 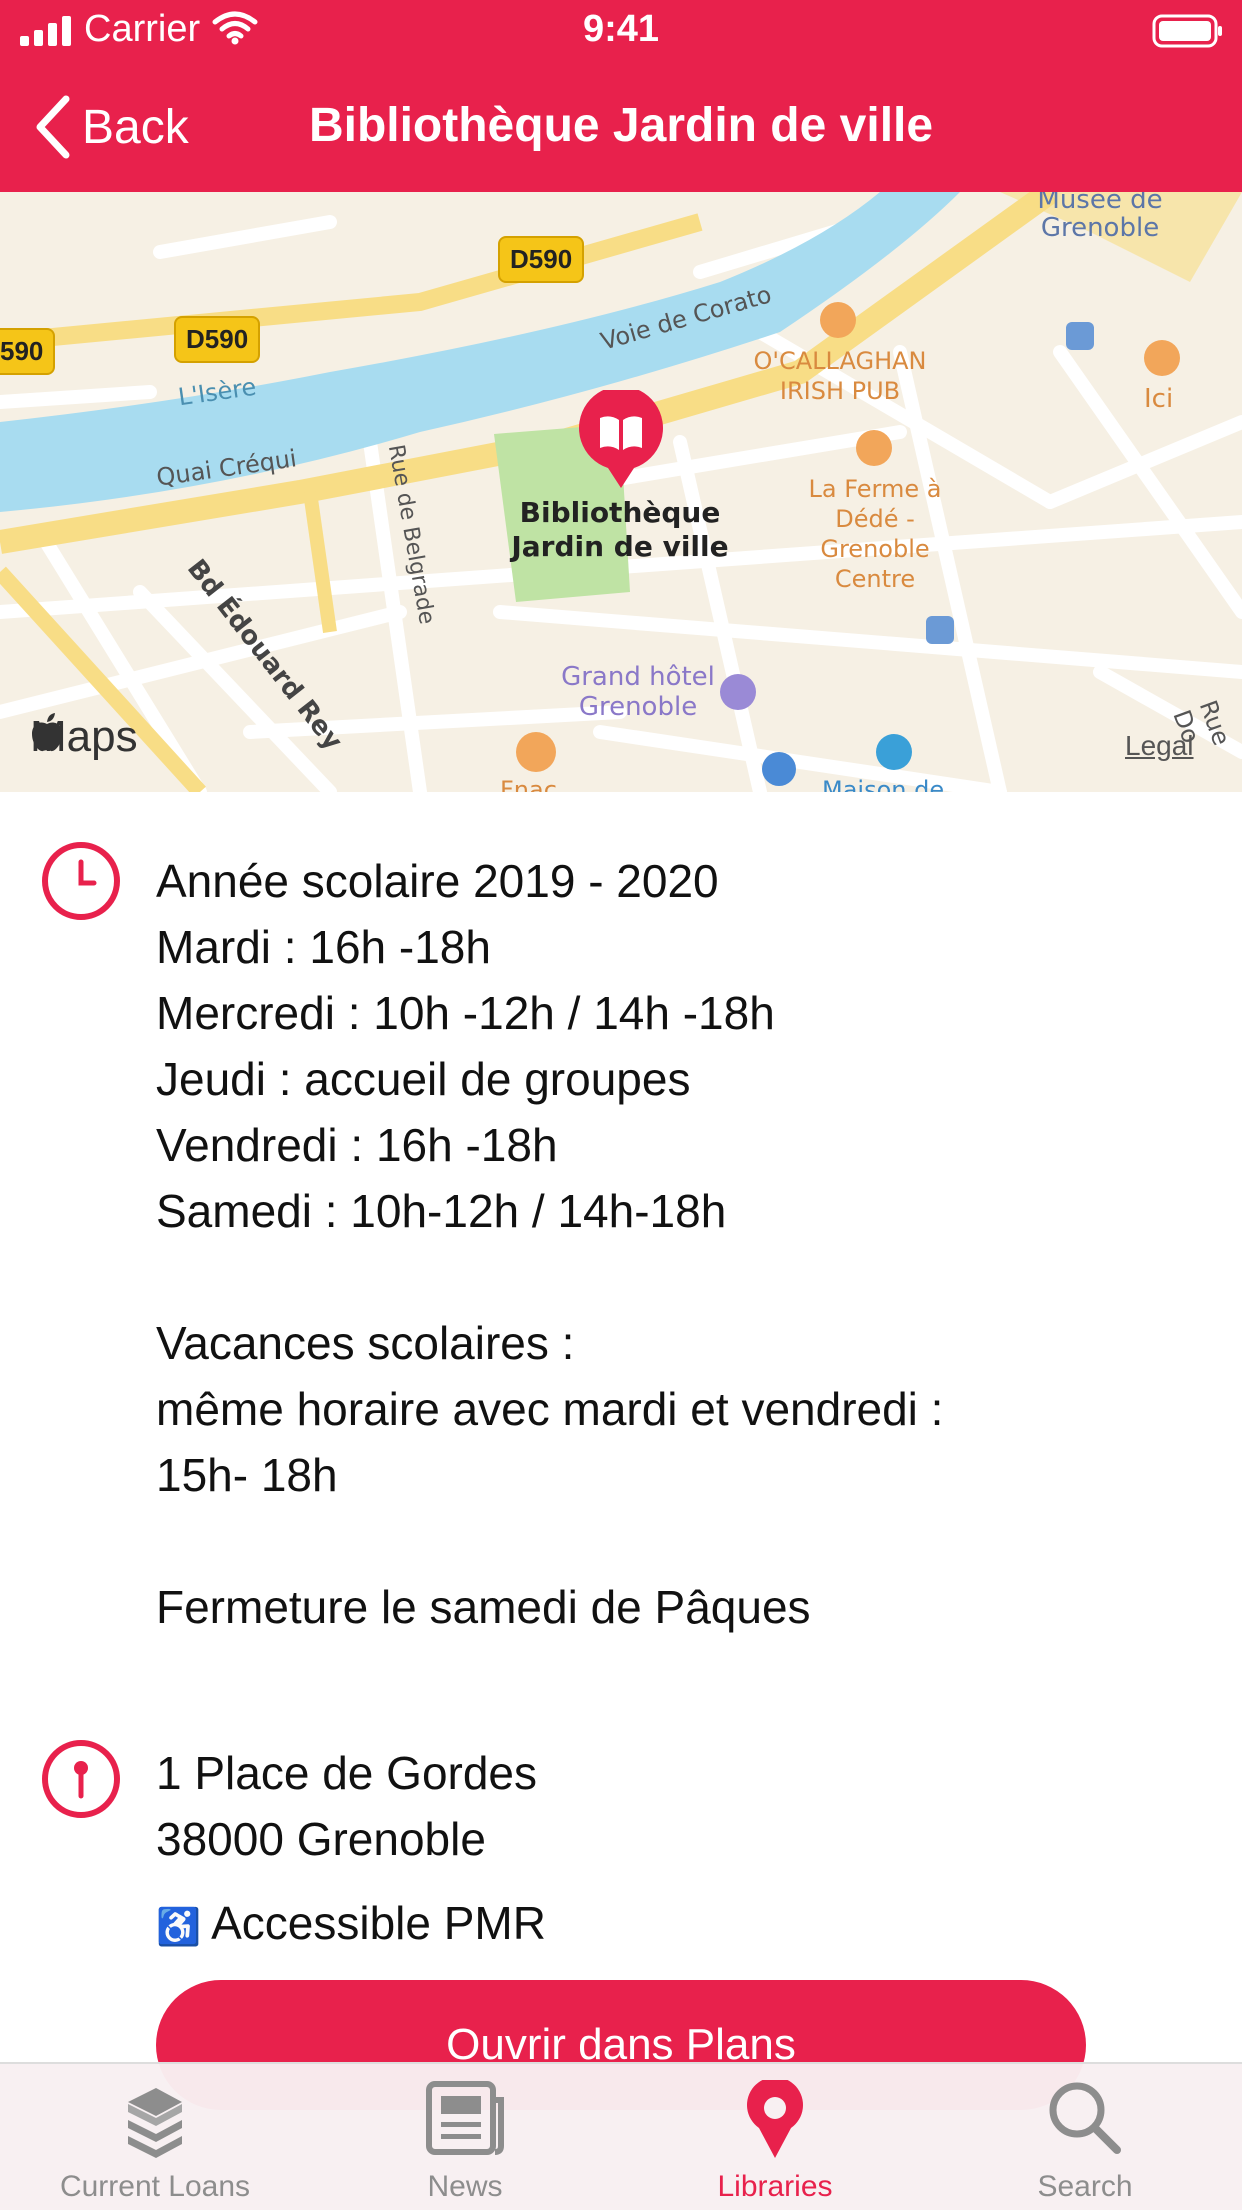 I want to click on tab-label: Current Loans, so click(x=155, y=2186).